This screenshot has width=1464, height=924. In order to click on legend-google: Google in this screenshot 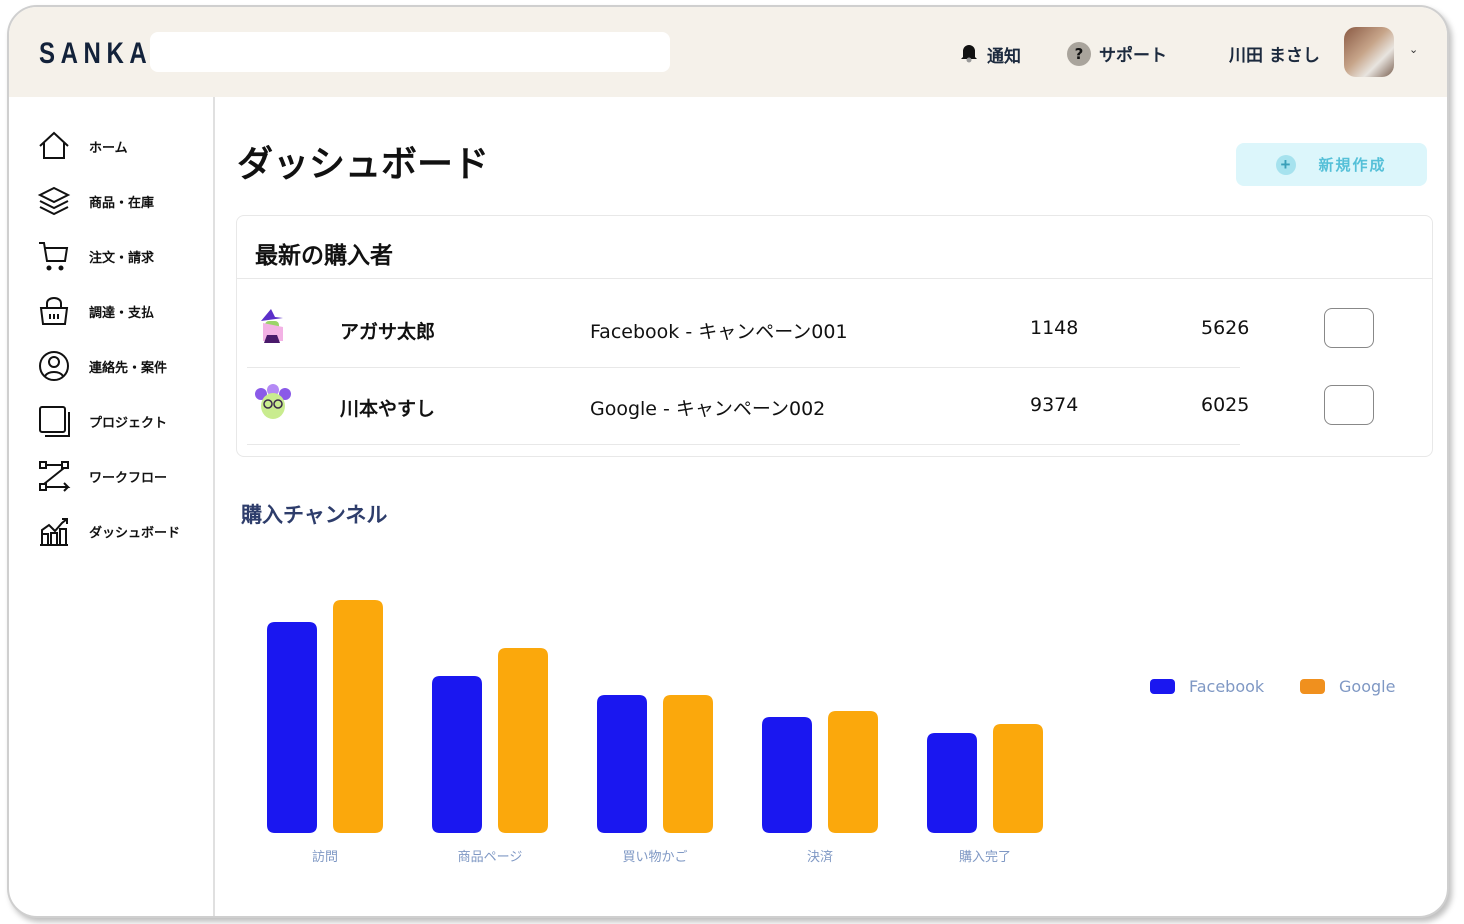, I will do `click(1347, 686)`.